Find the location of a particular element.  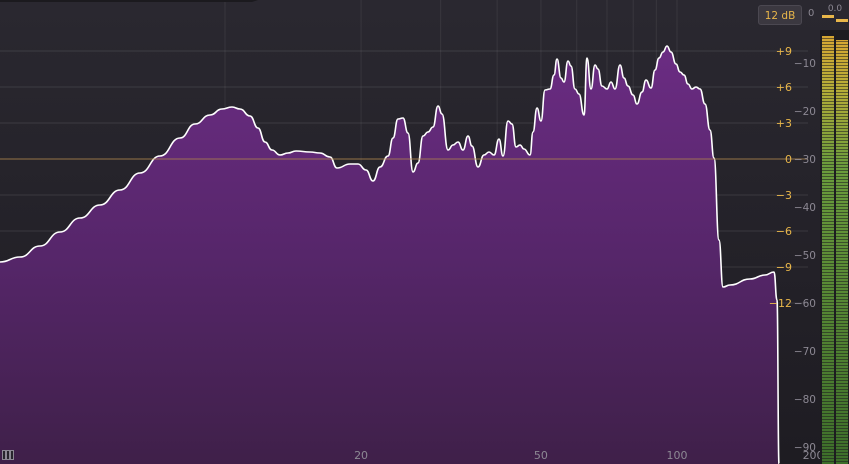

piano-icon is located at coordinates (8, 455).